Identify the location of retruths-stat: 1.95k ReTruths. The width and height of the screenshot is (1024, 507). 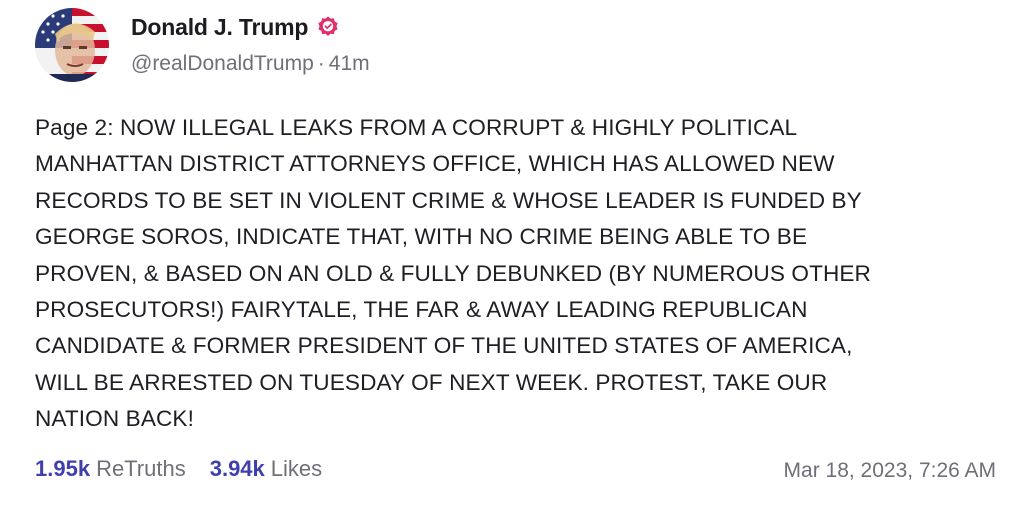
(110, 469).